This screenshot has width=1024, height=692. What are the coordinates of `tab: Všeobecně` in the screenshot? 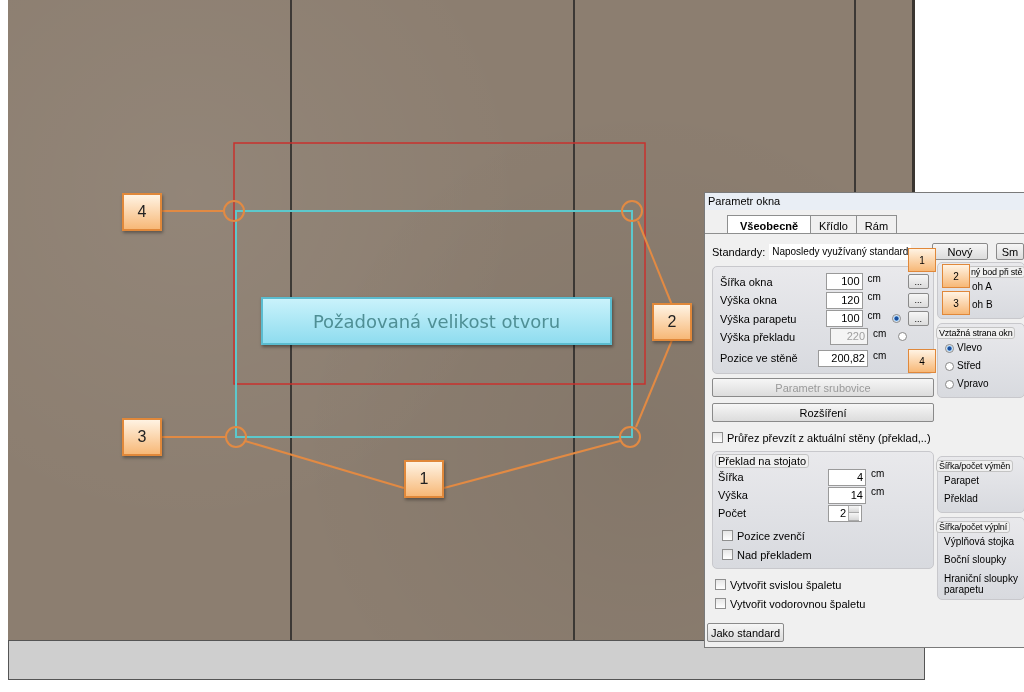 It's located at (769, 224).